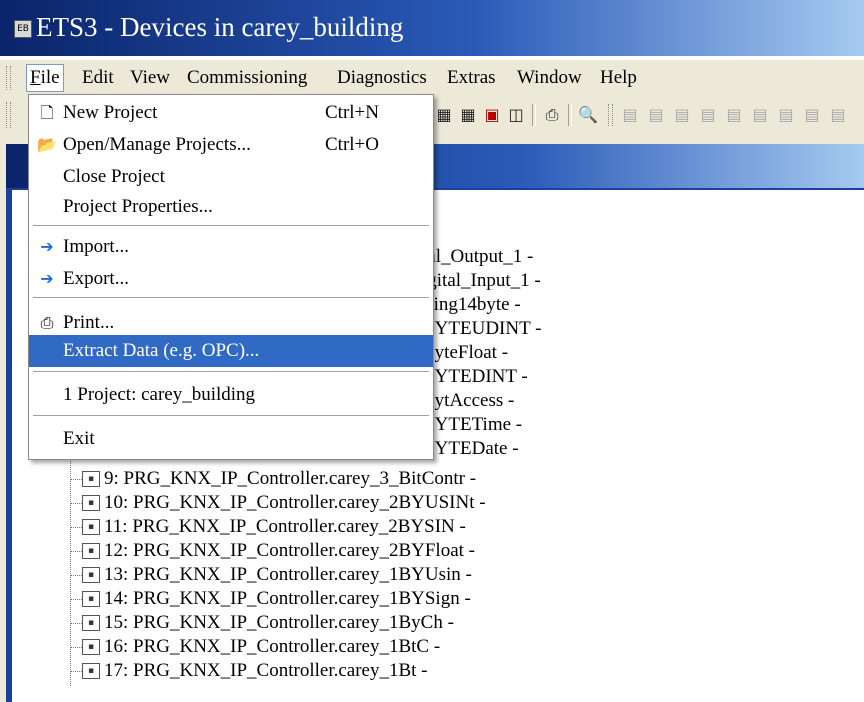 This screenshot has height=702, width=864. Describe the element at coordinates (838, 115) in the screenshot. I see `toolbar-disabled-icon-9: ▤` at that location.